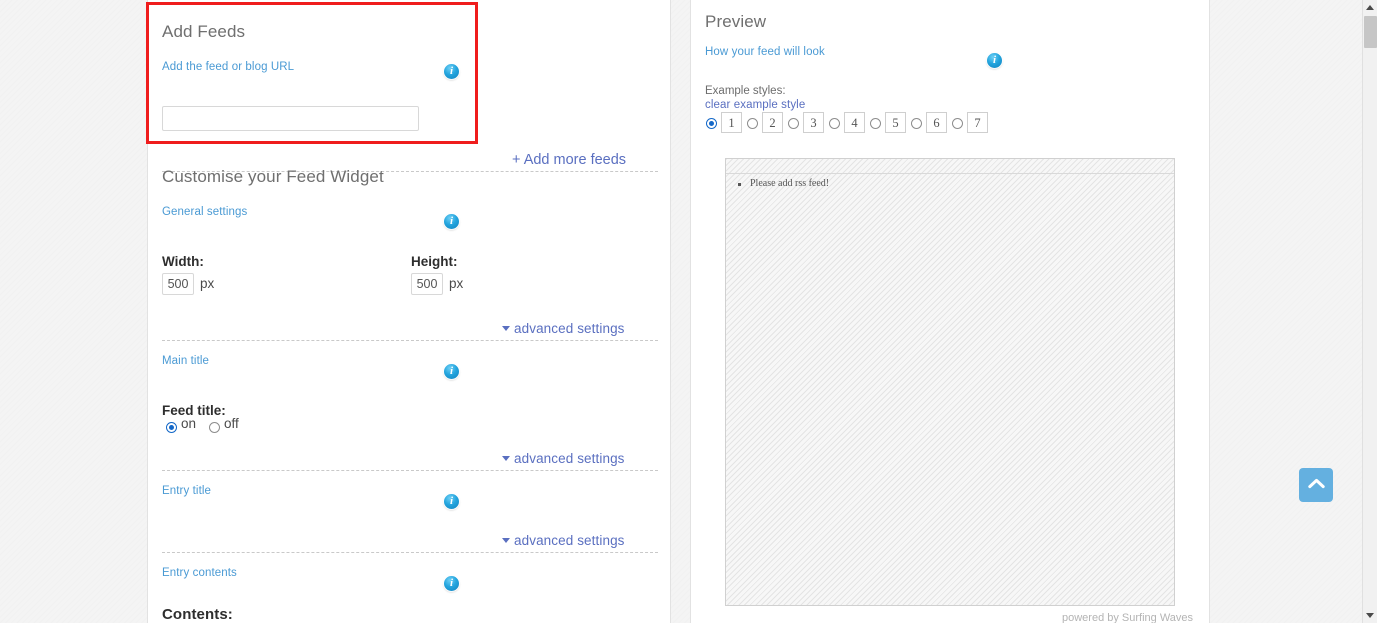  Describe the element at coordinates (451, 583) in the screenshot. I see `info-icon-entry-contents: i` at that location.